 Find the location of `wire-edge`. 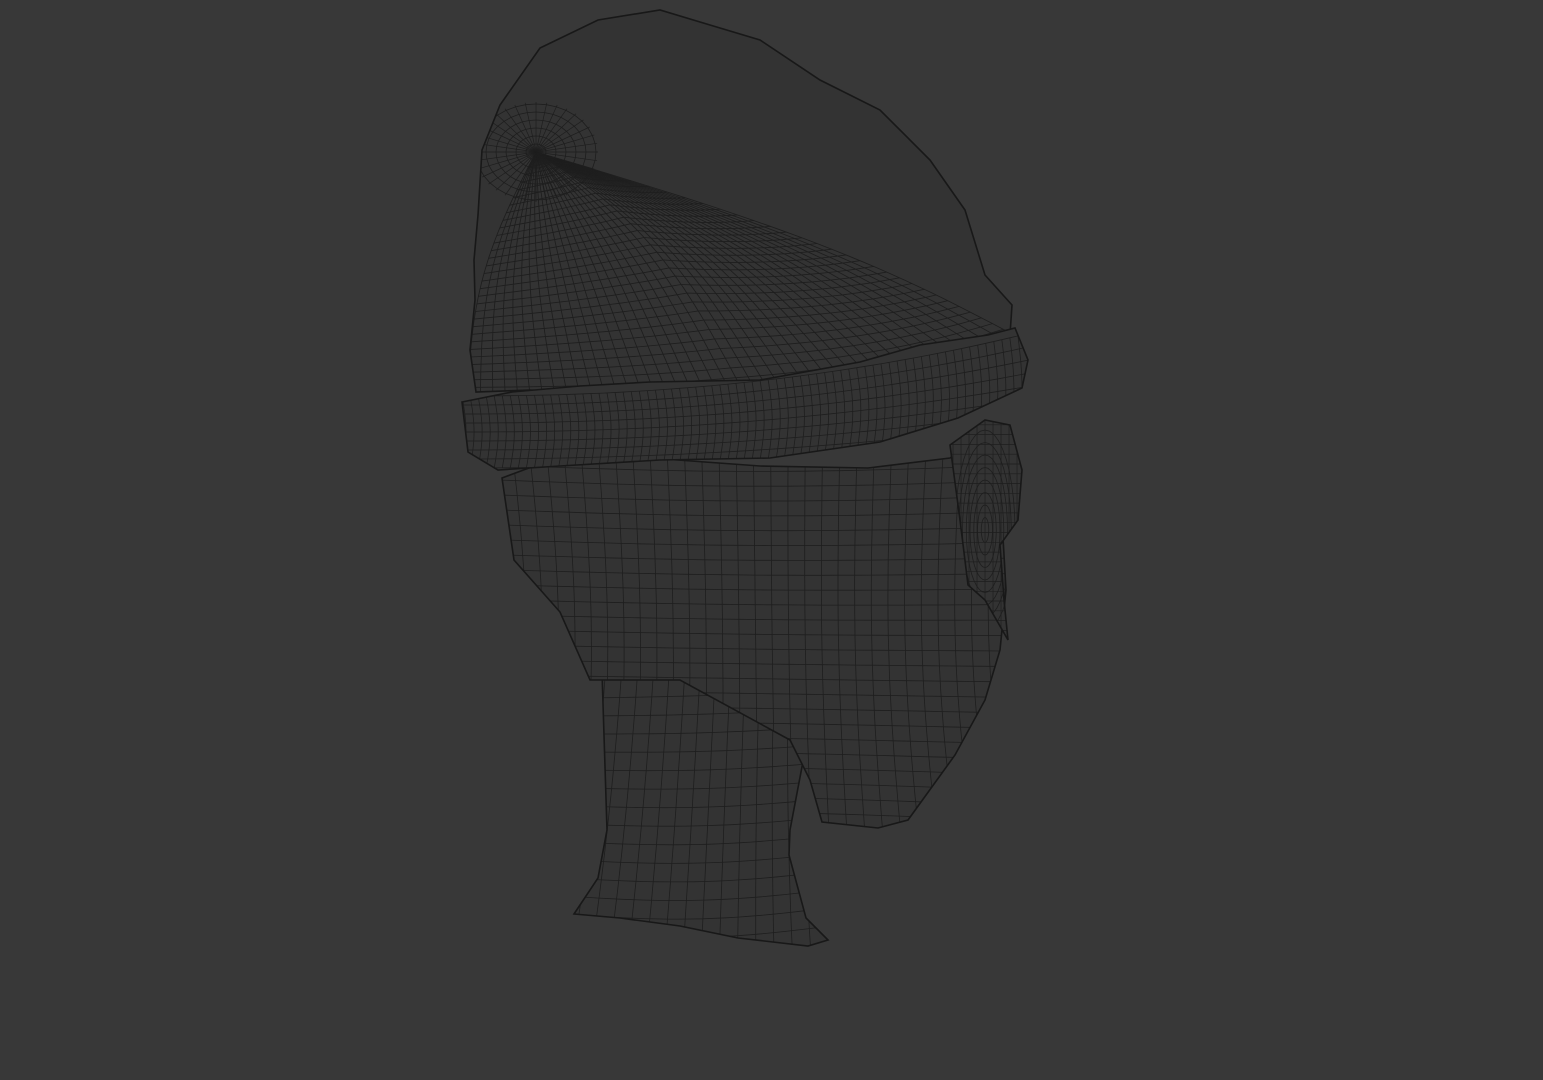

wire-edge is located at coordinates (1026, 386).